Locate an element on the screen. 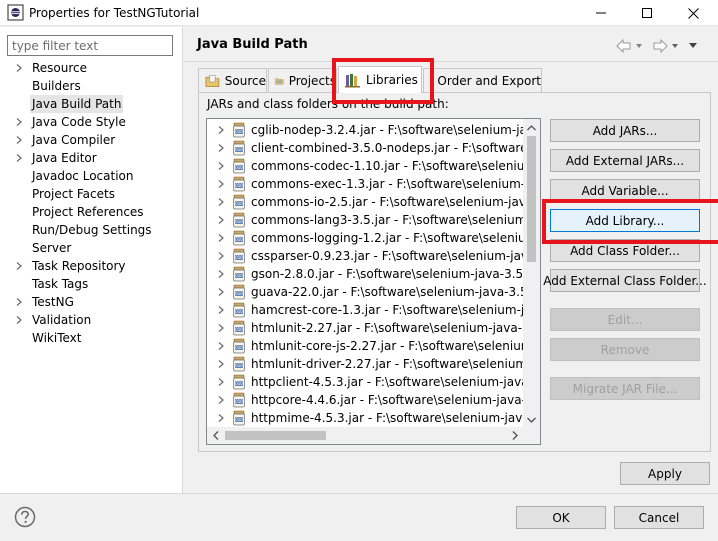 The image size is (718, 541). close-button is located at coordinates (693, 13).